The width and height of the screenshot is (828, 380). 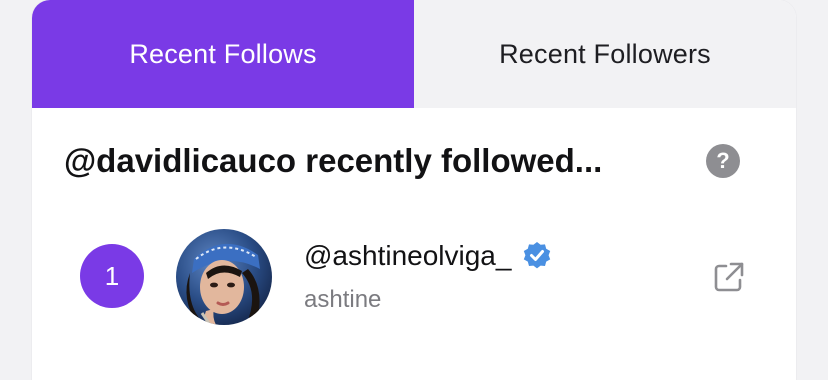 What do you see at coordinates (223, 54) in the screenshot?
I see `tab-recent-follows: Recent Follows` at bounding box center [223, 54].